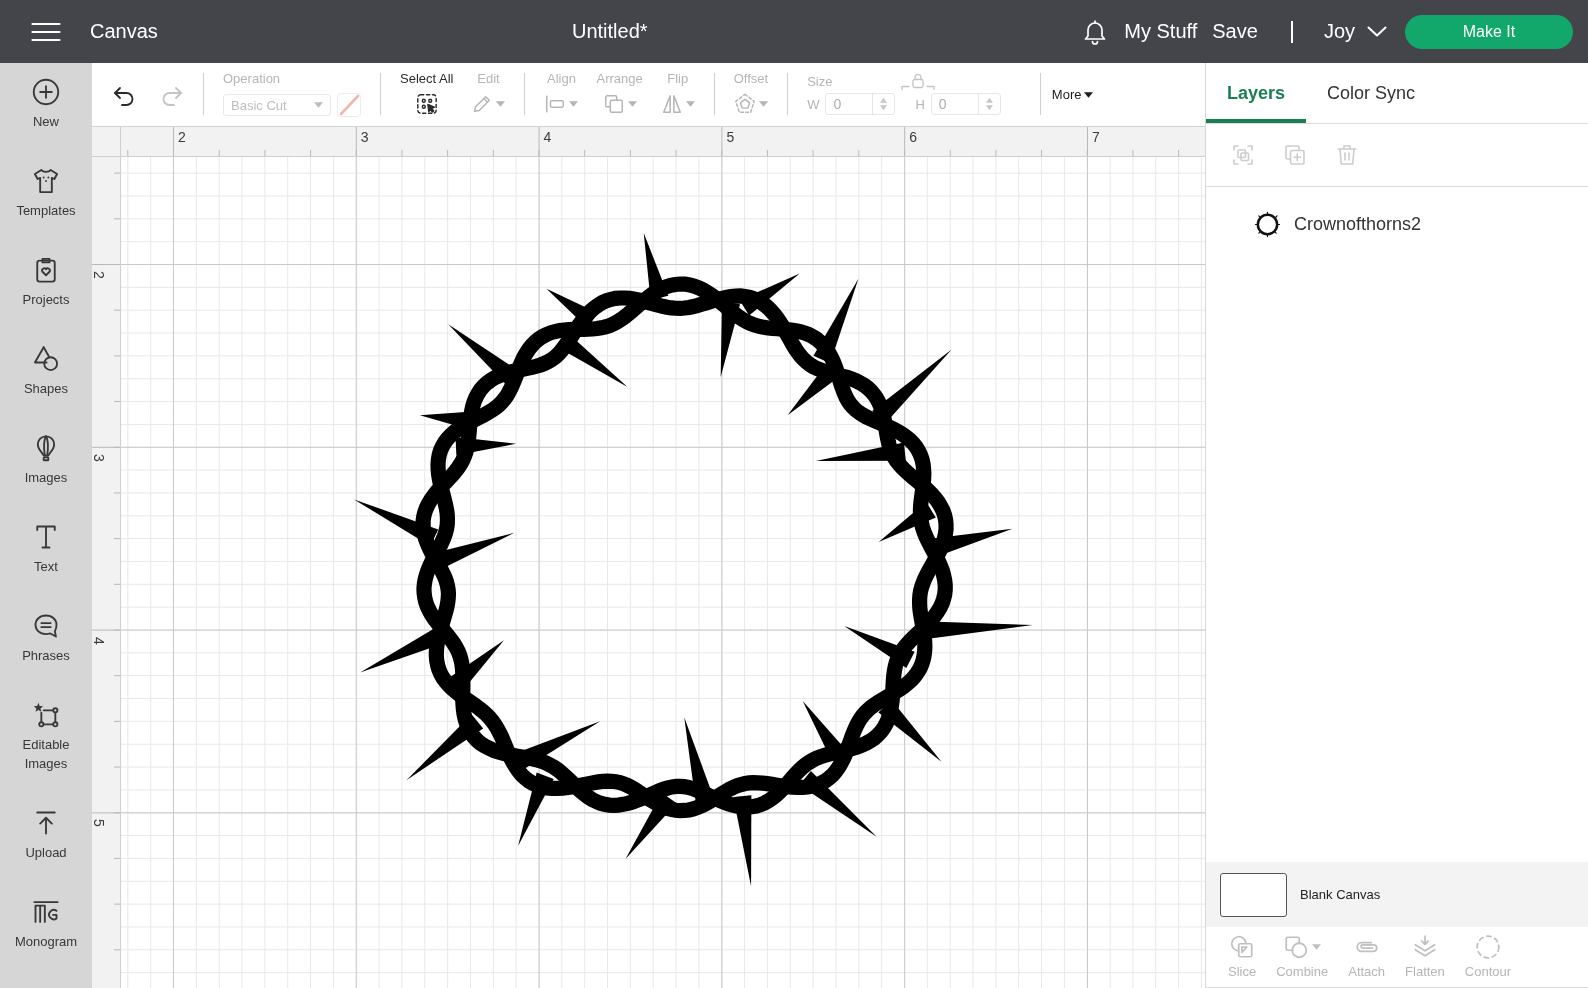 Image resolution: width=1588 pixels, height=988 pixels. Describe the element at coordinates (1256, 93) in the screenshot. I see `panel-tab: Layers` at that location.